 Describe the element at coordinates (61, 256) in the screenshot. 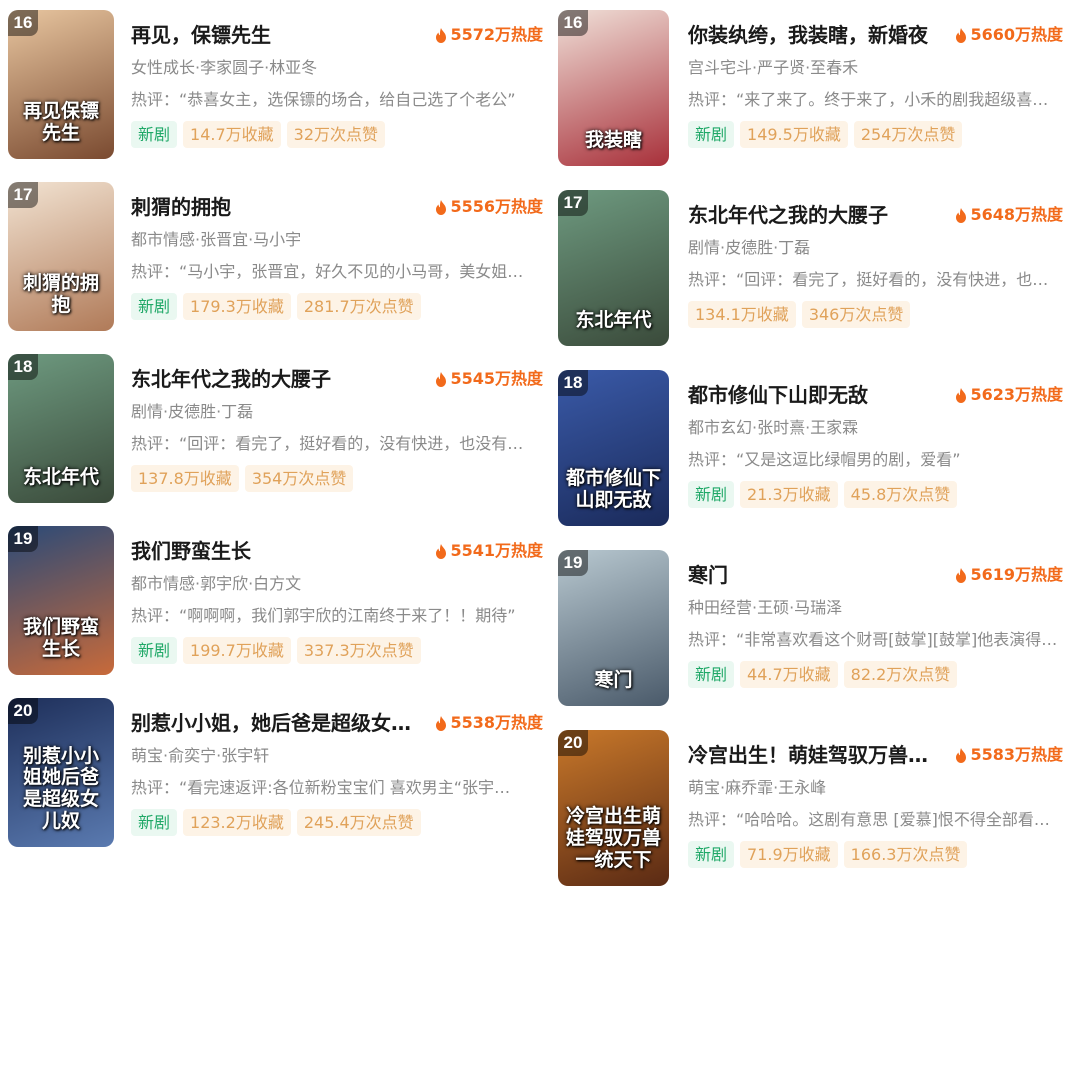

I see `poster-image: 17 刺猬的拥抱` at that location.